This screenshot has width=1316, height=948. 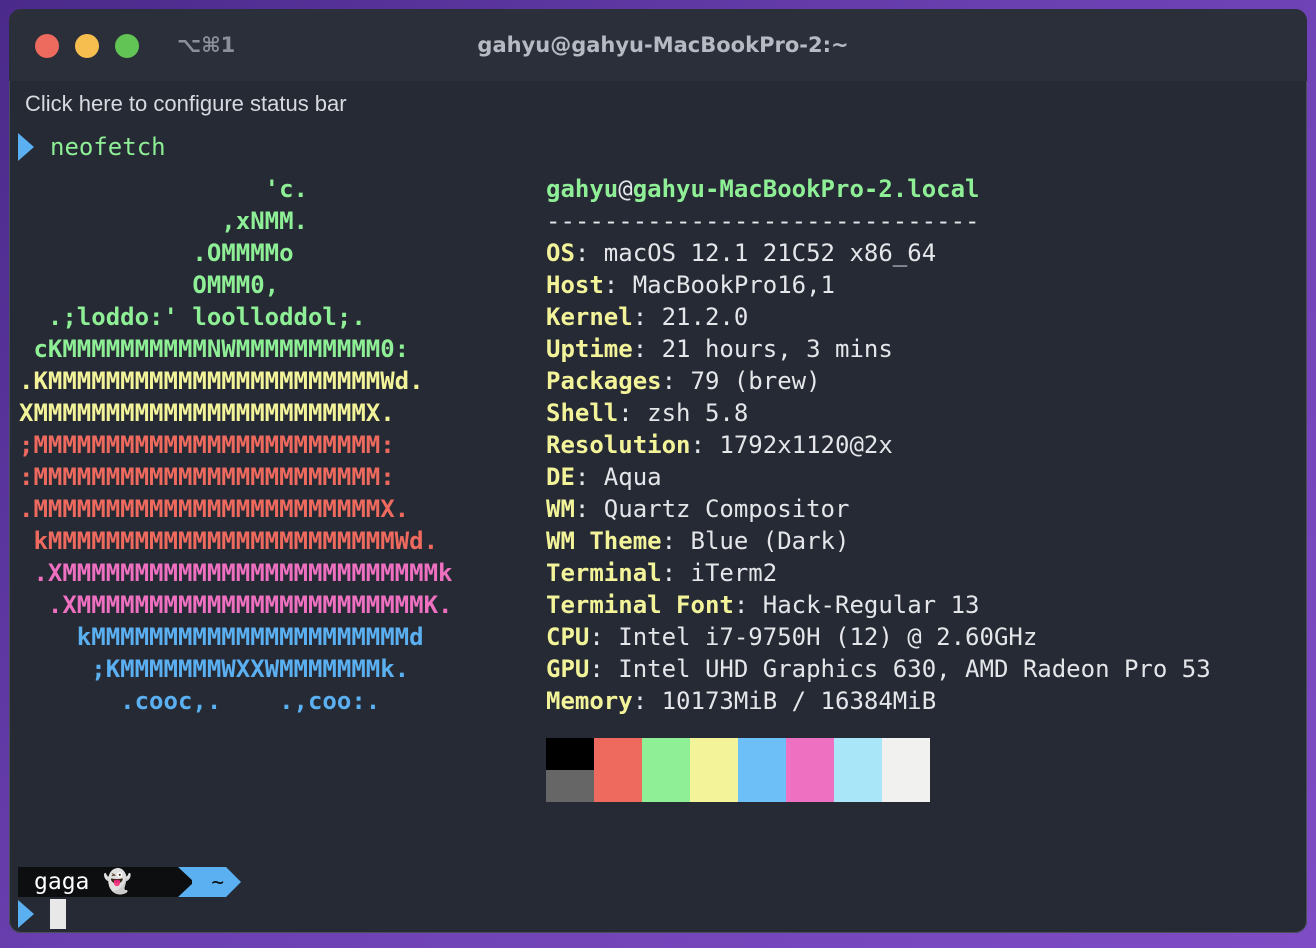 What do you see at coordinates (236, 573) in the screenshot?
I see `ascii-logo-line: .XMMMMMMMMMMMMMMMMMMMMMMMMMMk` at bounding box center [236, 573].